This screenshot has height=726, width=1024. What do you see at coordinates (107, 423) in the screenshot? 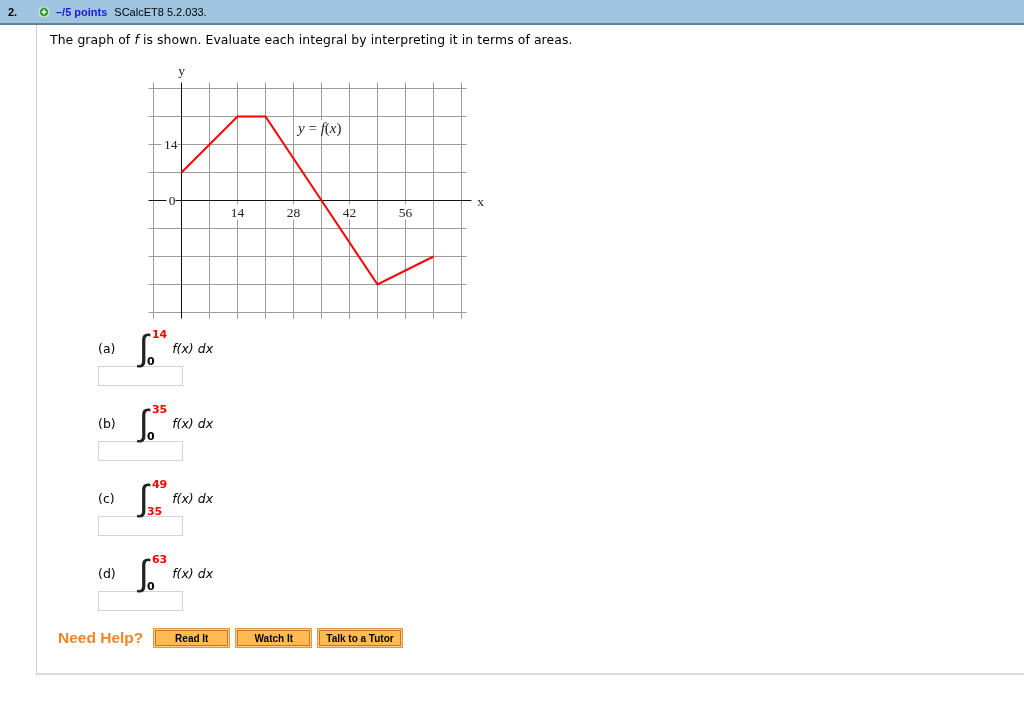
I see `part-label: (b)` at bounding box center [107, 423].